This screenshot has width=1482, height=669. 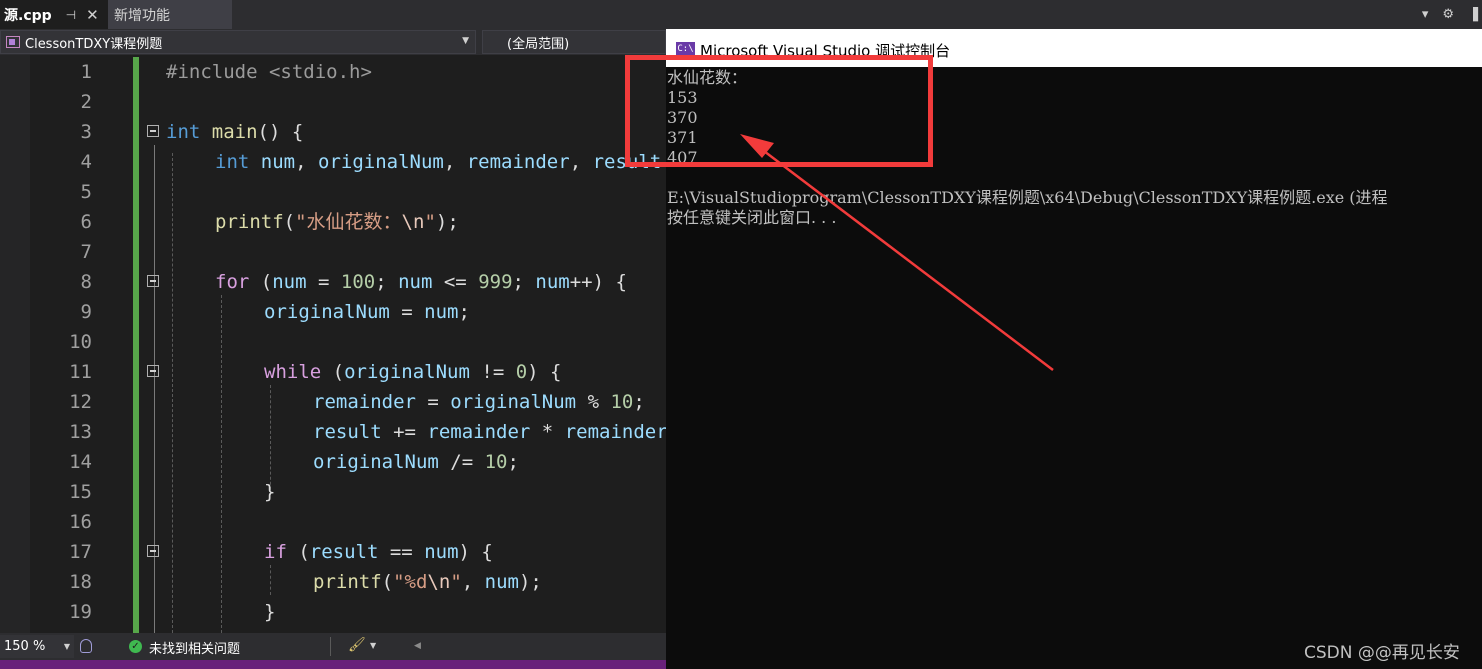 I want to click on pin-icon: ⊣, so click(x=71, y=15).